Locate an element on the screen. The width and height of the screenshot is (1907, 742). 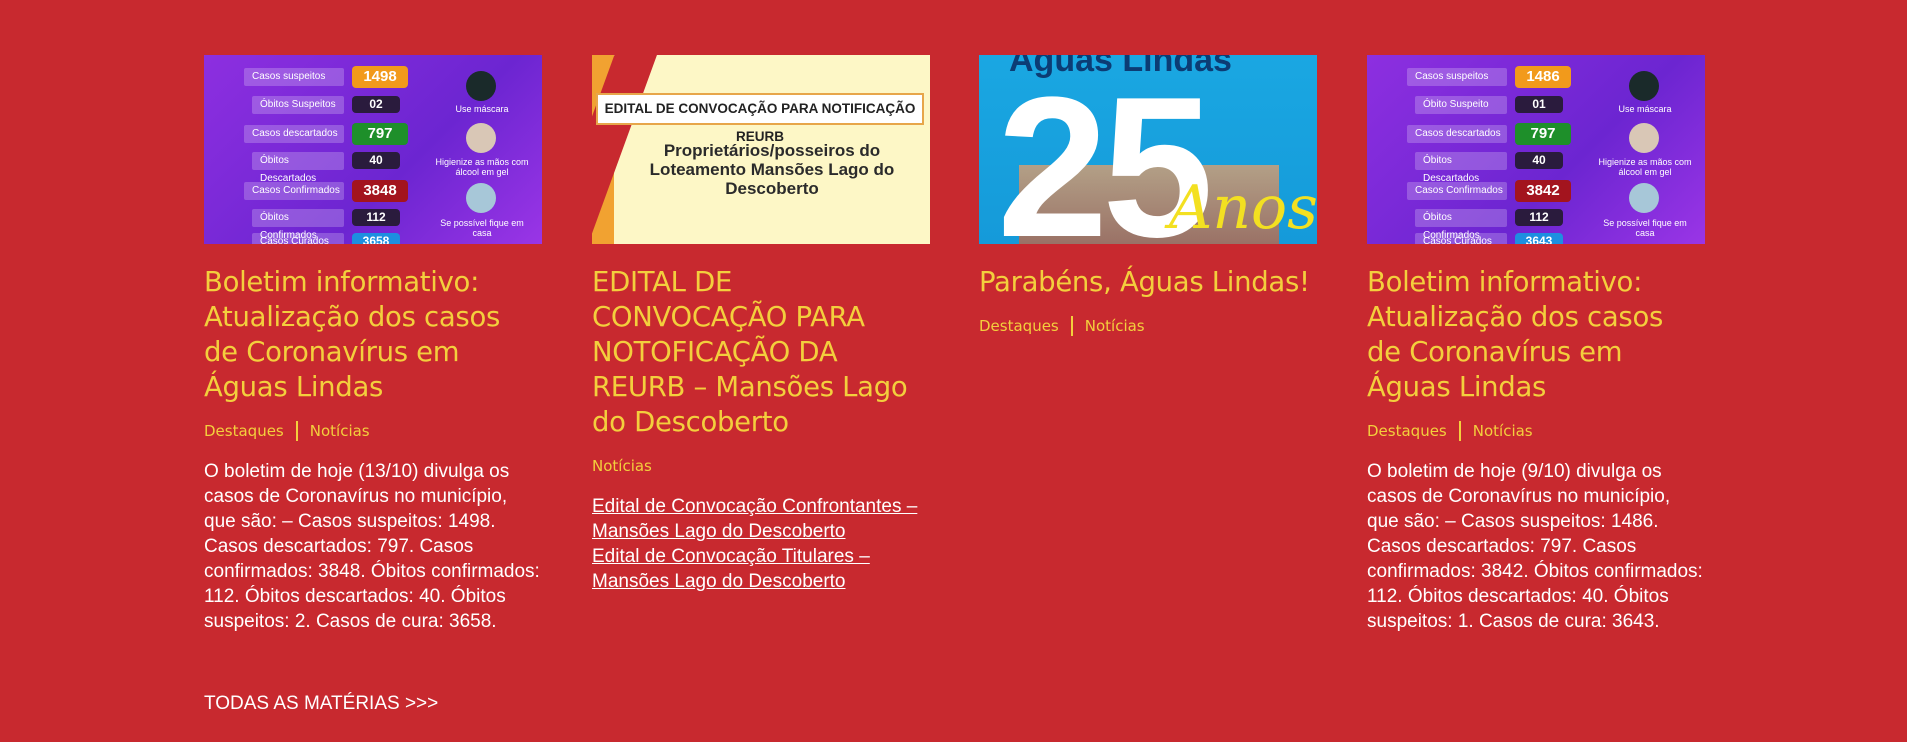
bulletin-value: 01 is located at coordinates (1539, 104).